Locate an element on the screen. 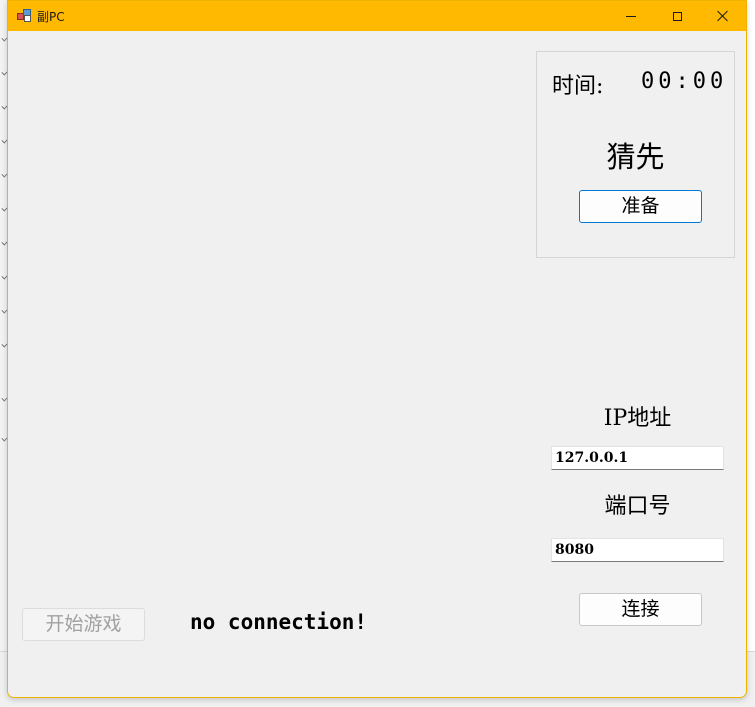 The image size is (755, 707). minimize-icon is located at coordinates (631, 16).